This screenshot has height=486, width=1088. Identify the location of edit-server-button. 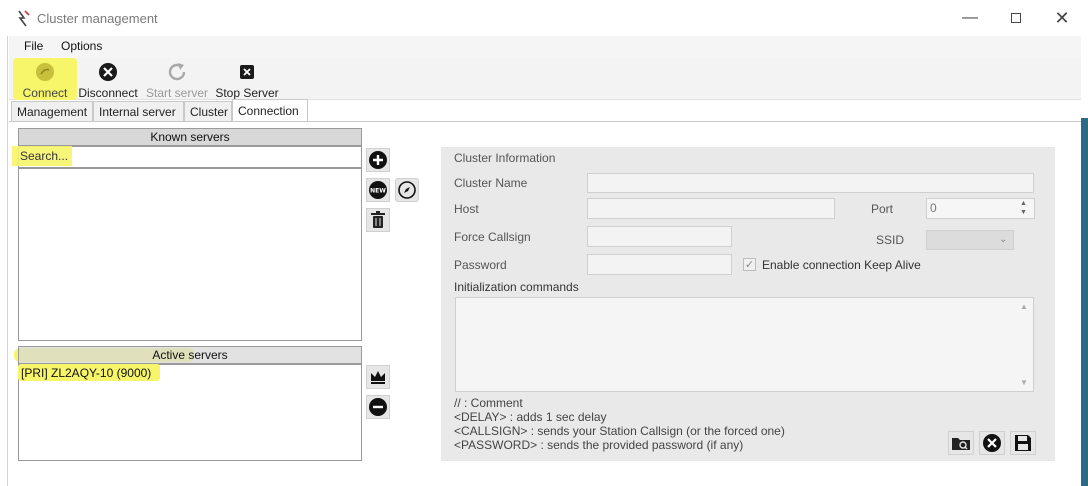
(407, 190).